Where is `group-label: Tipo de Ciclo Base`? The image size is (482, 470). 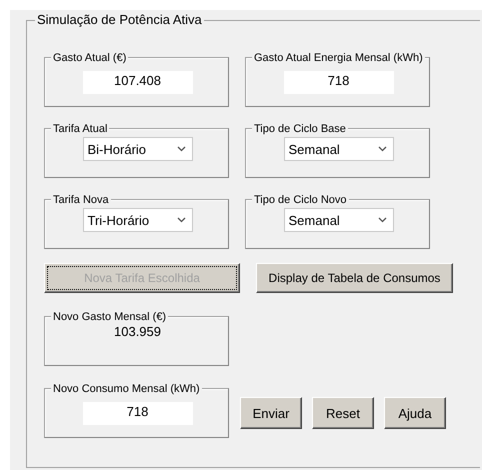 group-label: Tipo de Ciclo Base is located at coordinates (300, 129).